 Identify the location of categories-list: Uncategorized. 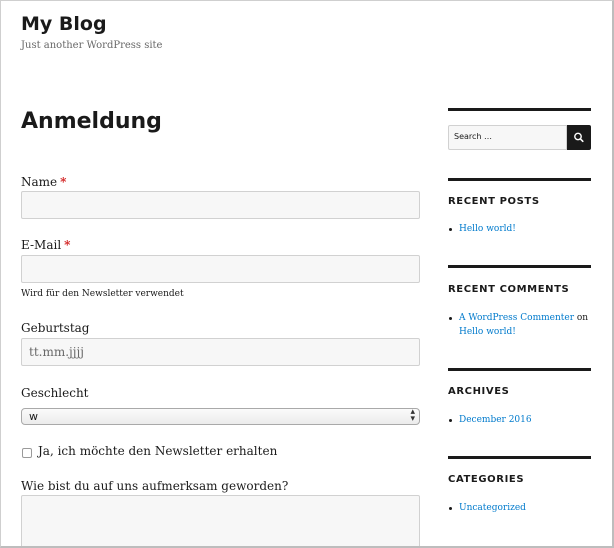
(519, 508).